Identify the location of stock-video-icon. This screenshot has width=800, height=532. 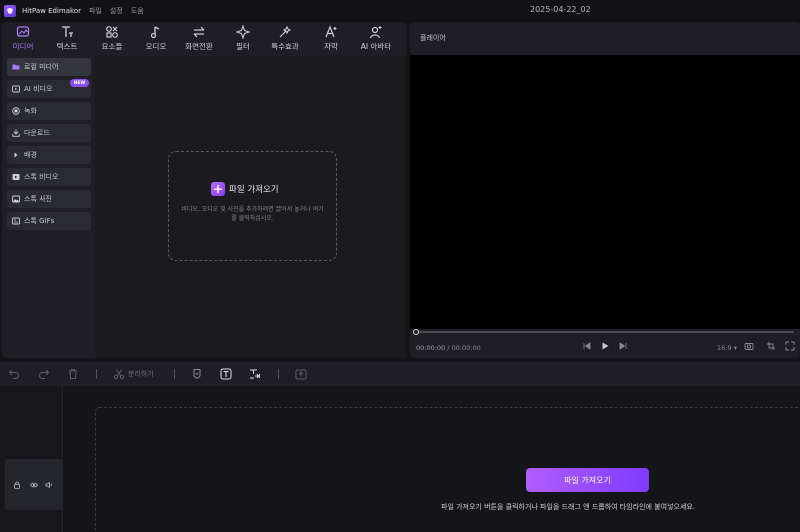
(16, 177).